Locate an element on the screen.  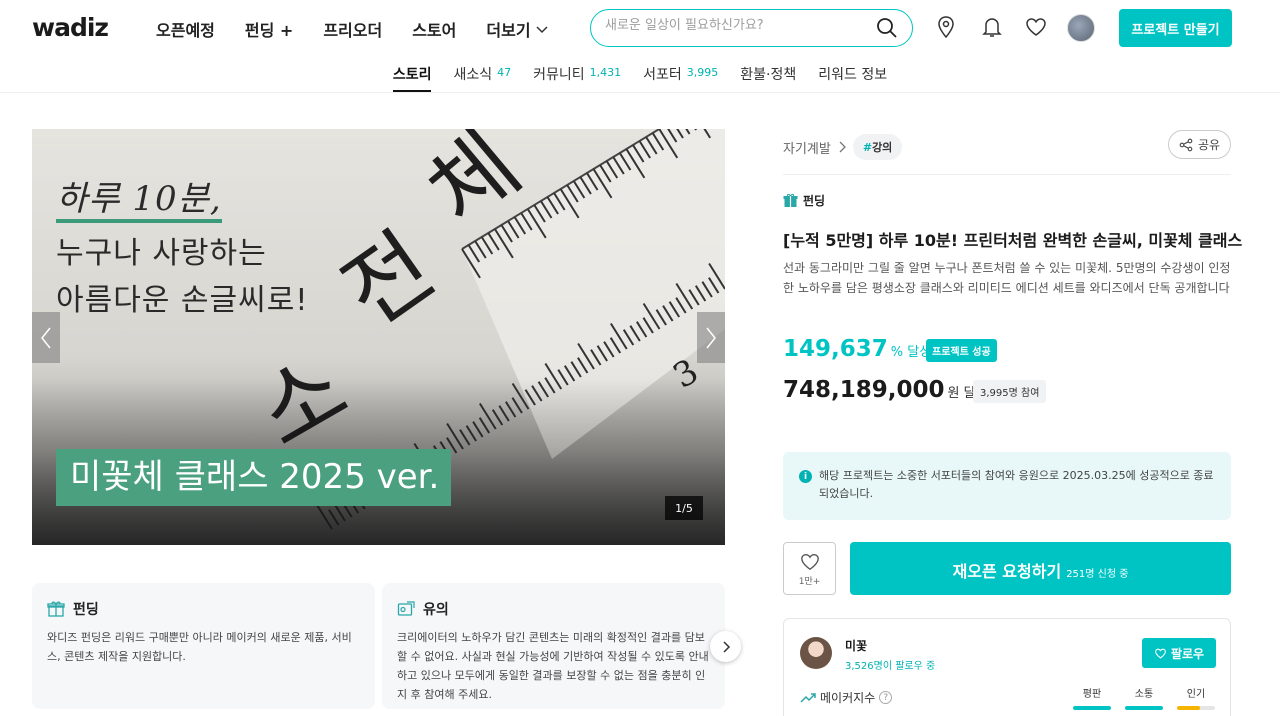
nav-label: 펀딩 + is located at coordinates (269, 30).